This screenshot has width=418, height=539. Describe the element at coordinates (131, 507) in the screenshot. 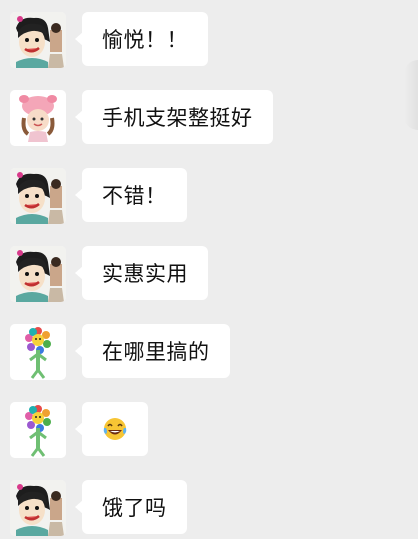

I see `message-bubble: 饿了吗` at that location.